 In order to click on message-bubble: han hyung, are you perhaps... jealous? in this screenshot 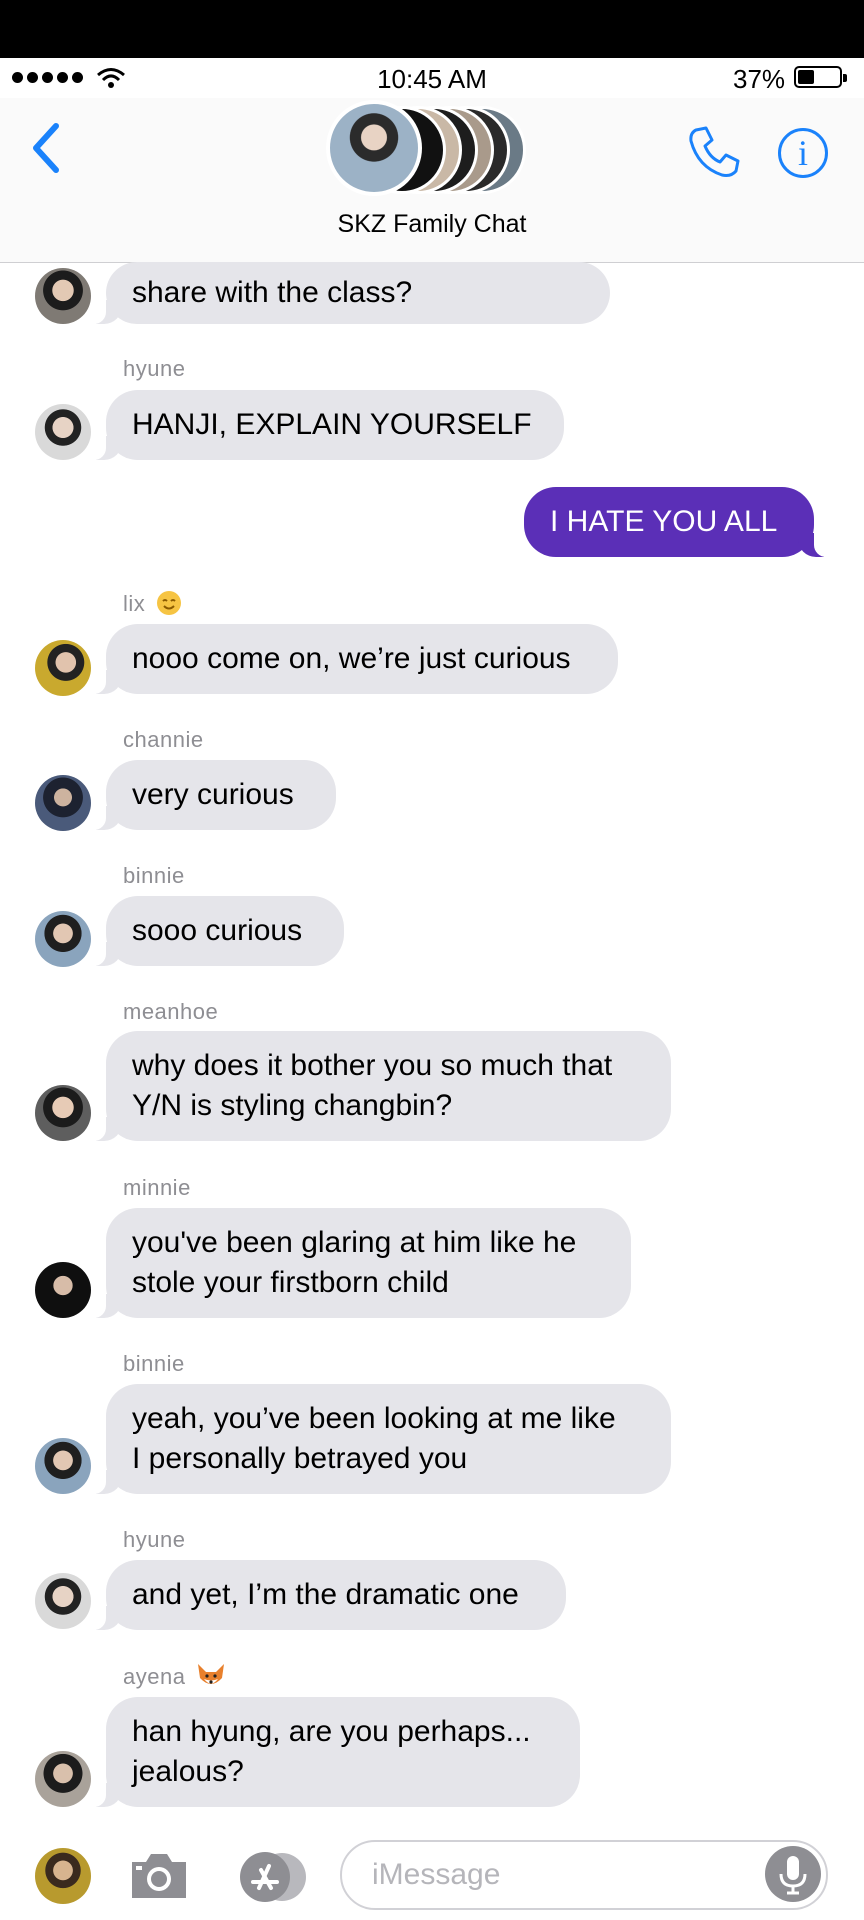, I will do `click(336, 1752)`.